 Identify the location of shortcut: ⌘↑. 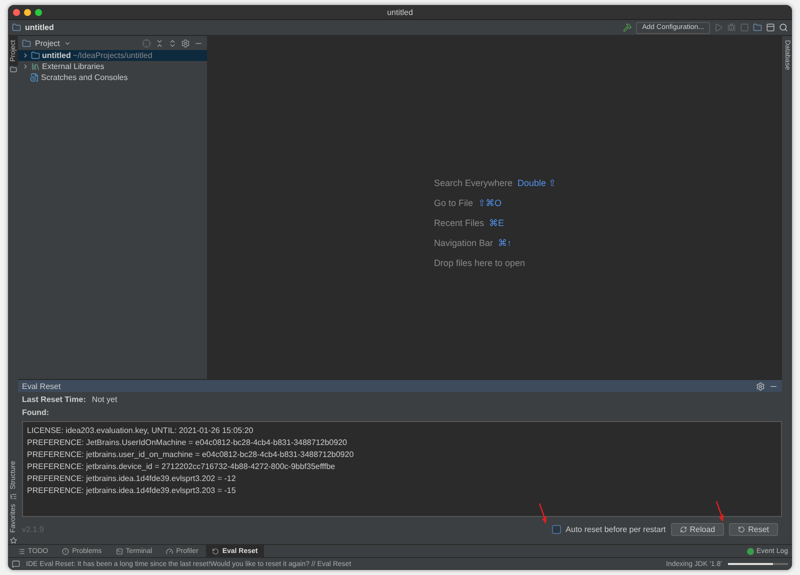
(505, 243).